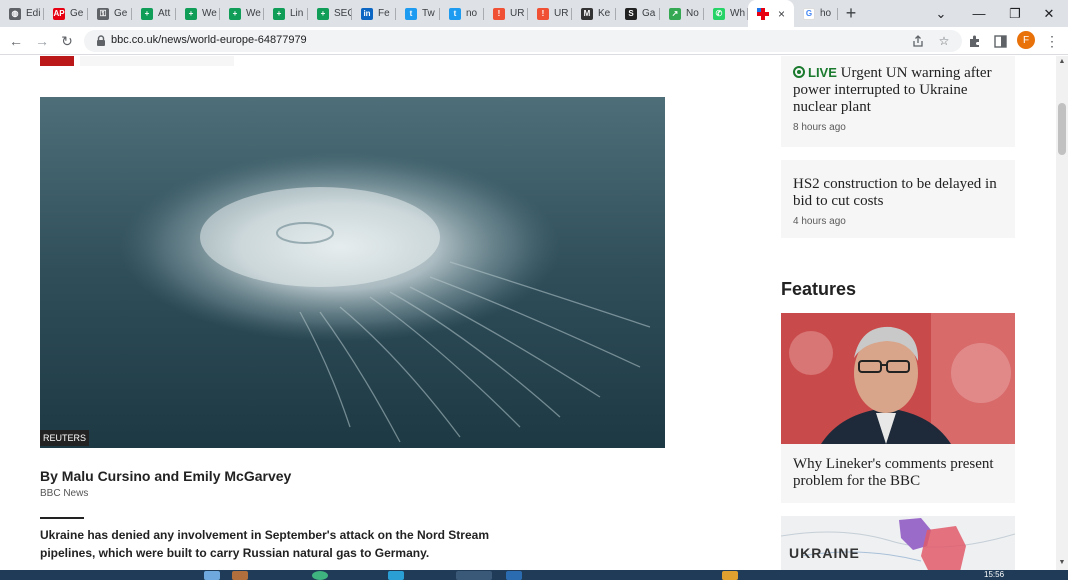 The width and height of the screenshot is (1068, 580). What do you see at coordinates (474, 575) in the screenshot?
I see `taskbar-chrome-active` at bounding box center [474, 575].